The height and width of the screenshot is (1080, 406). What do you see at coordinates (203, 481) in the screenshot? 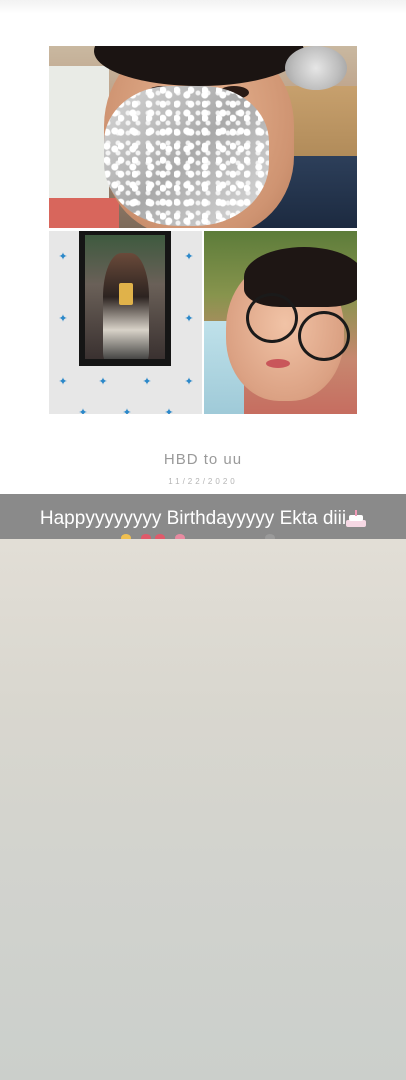
I see `post-date: 11/22/2020` at bounding box center [203, 481].